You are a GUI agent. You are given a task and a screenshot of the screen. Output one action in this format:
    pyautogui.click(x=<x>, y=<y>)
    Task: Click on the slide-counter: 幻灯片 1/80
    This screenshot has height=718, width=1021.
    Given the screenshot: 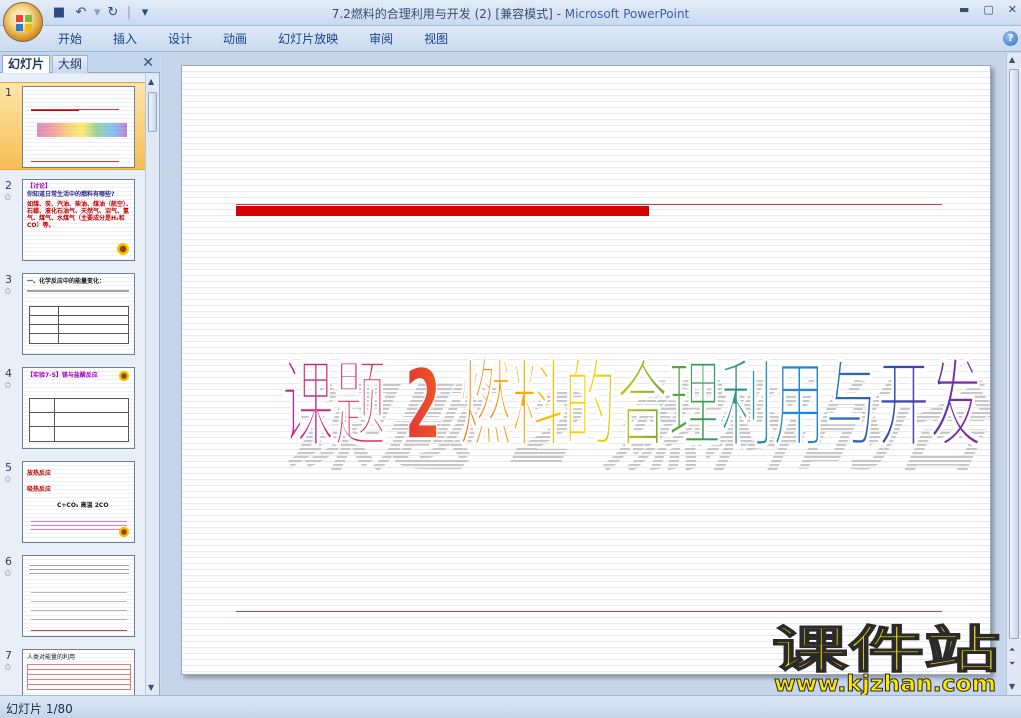 What is the action you would take?
    pyautogui.click(x=39, y=709)
    